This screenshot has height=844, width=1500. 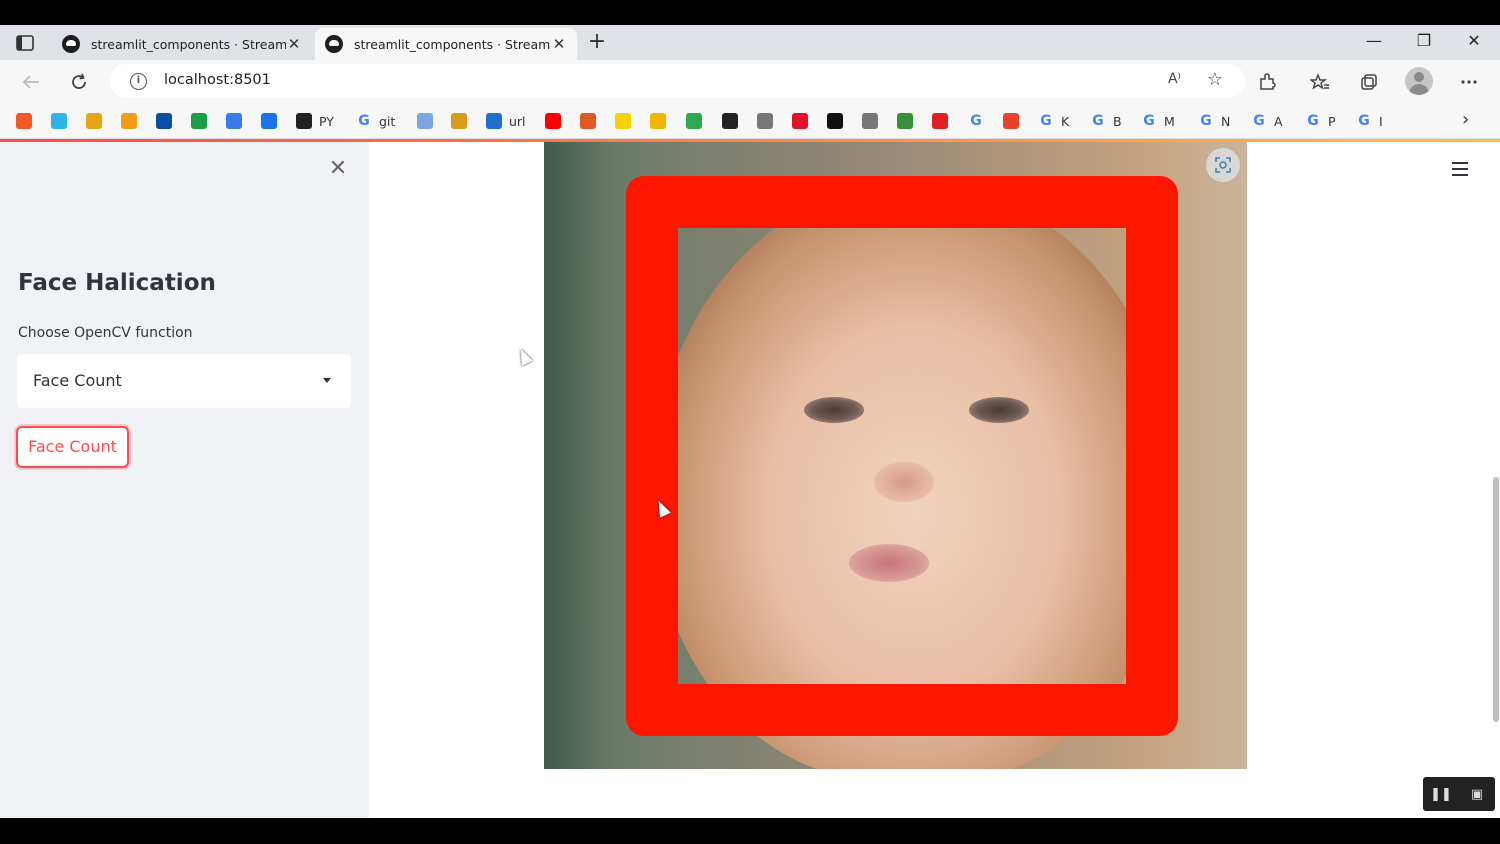 I want to click on close-sidebar-icon: ✕, so click(x=338, y=168).